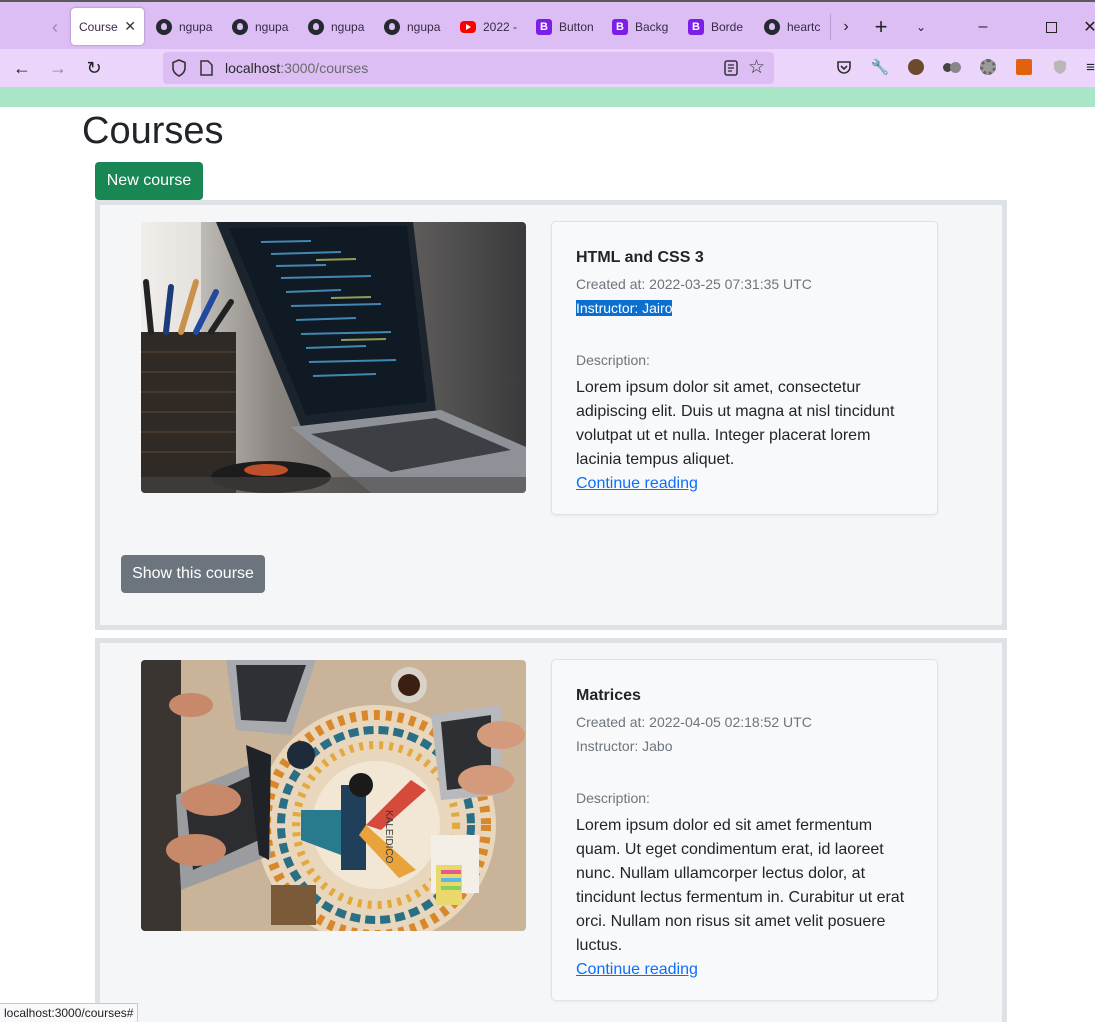  Describe the element at coordinates (149, 181) in the screenshot. I see `new-course-button: New course` at that location.